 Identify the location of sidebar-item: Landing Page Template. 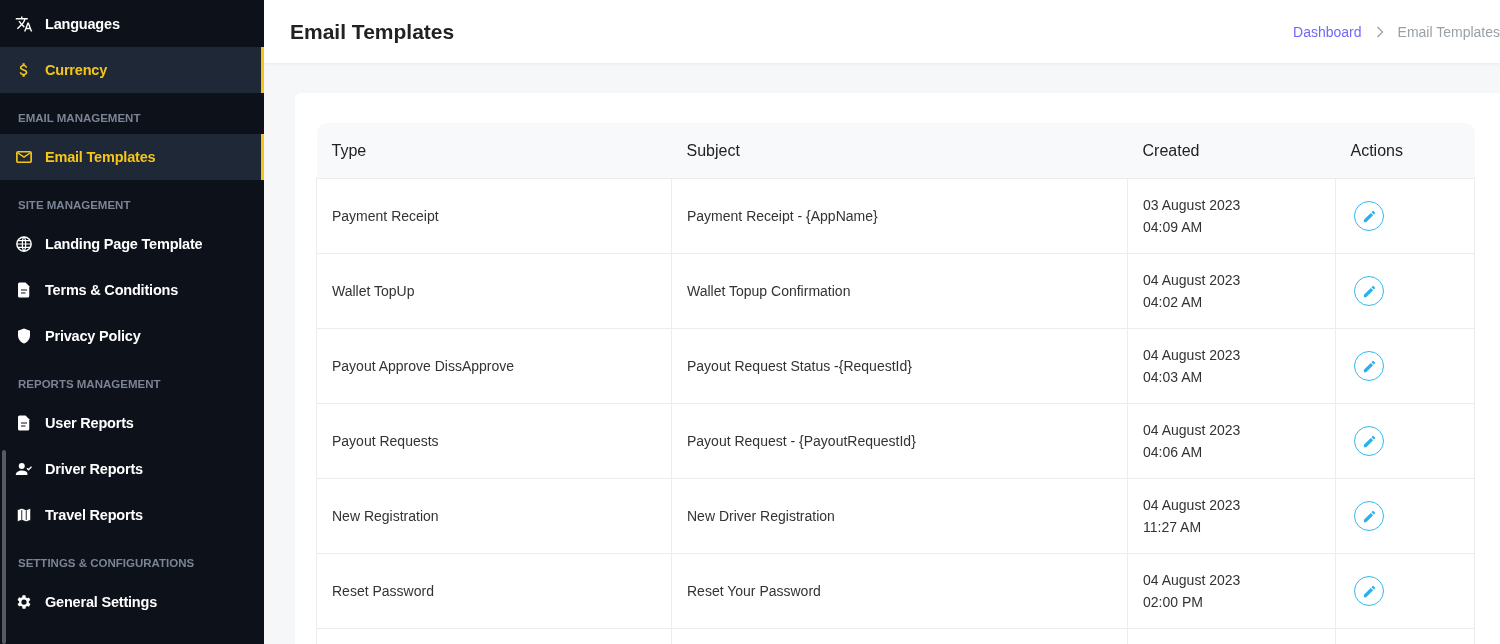
(132, 244).